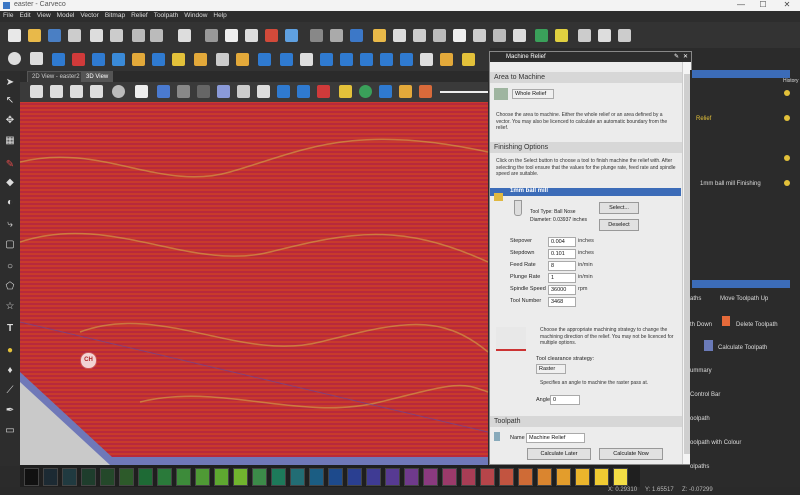 The height and width of the screenshot is (495, 800). I want to click on polygon-icon: ⬠, so click(10, 287).